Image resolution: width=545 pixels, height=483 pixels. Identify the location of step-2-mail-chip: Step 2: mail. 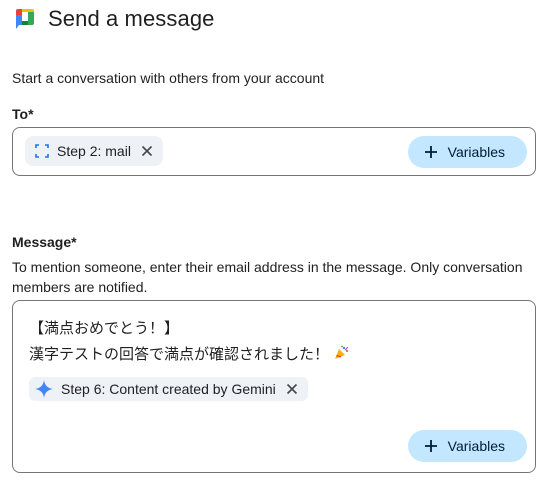
(94, 151).